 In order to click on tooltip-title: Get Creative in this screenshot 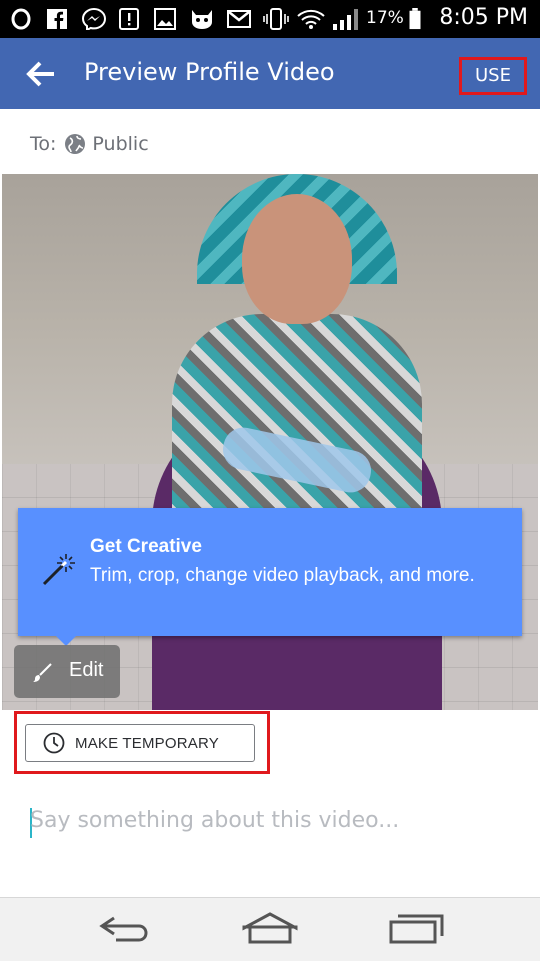, I will do `click(146, 546)`.